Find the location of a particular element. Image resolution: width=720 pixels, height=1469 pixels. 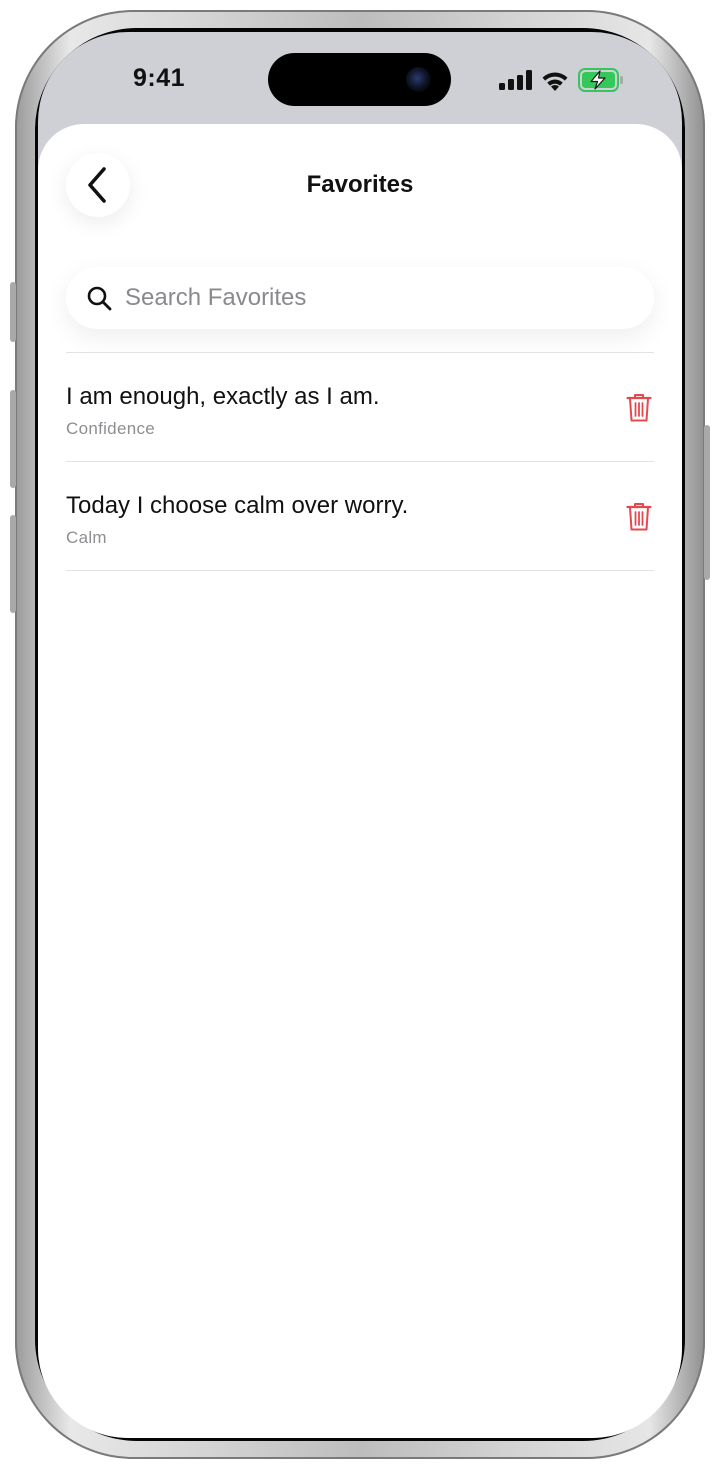

favorite-item: I am enough, exactly as I am. Confidence is located at coordinates (360, 407).